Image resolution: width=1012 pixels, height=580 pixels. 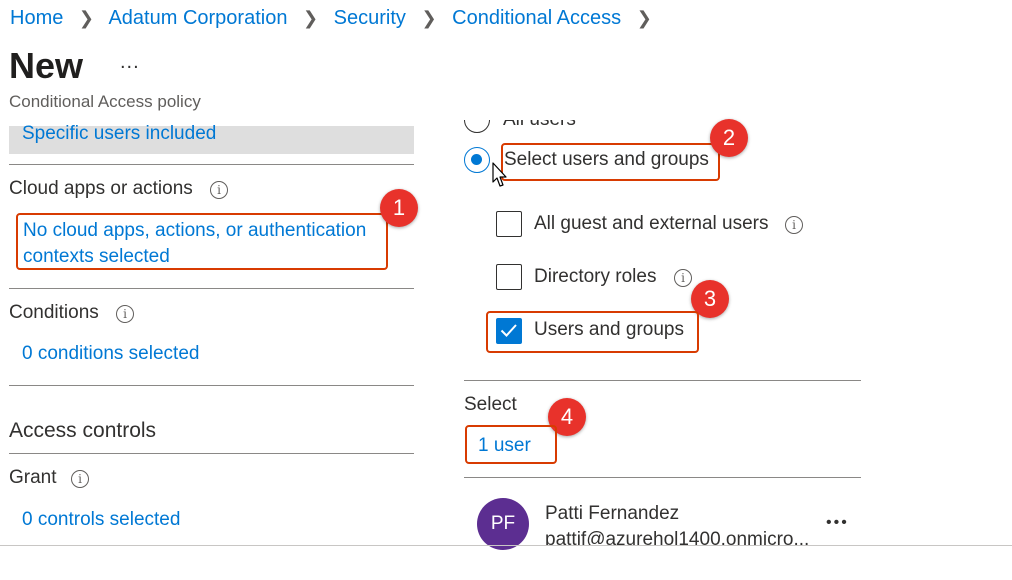 I want to click on radio-all-users-label: All users, so click(x=539, y=126).